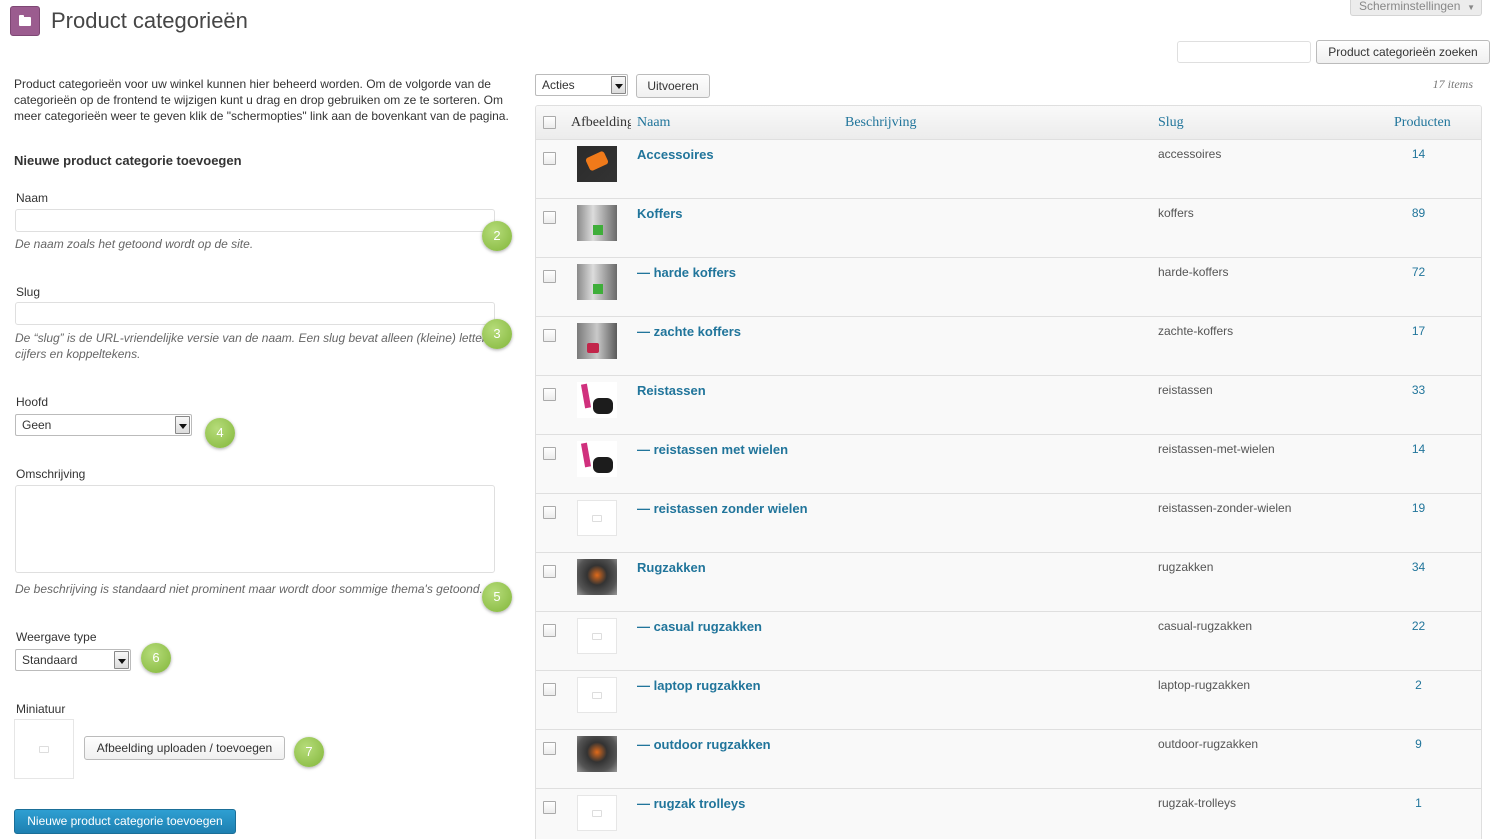  What do you see at coordinates (1418, 626) in the screenshot?
I see `category-product-count: 22` at bounding box center [1418, 626].